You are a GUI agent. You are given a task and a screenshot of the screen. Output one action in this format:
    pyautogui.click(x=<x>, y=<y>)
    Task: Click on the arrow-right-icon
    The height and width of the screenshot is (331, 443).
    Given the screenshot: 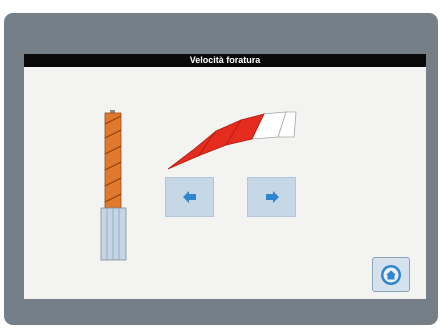 What is the action you would take?
    pyautogui.click(x=272, y=197)
    